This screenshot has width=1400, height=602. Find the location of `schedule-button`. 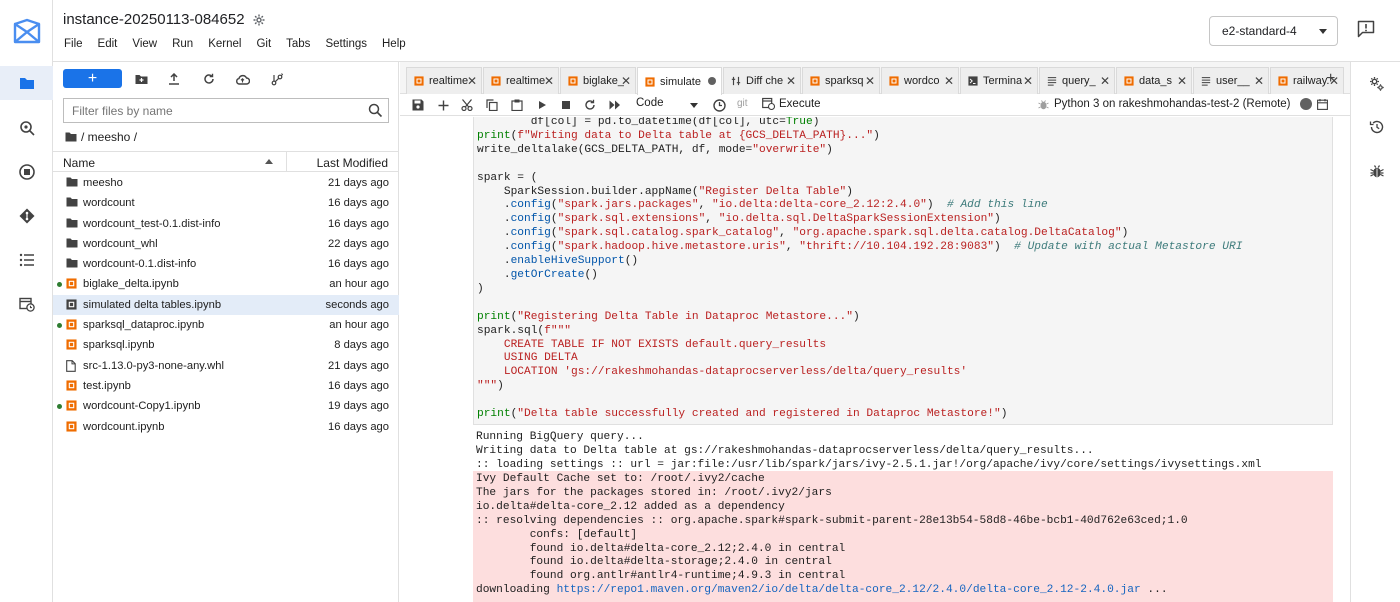

schedule-button is located at coordinates (719, 105).